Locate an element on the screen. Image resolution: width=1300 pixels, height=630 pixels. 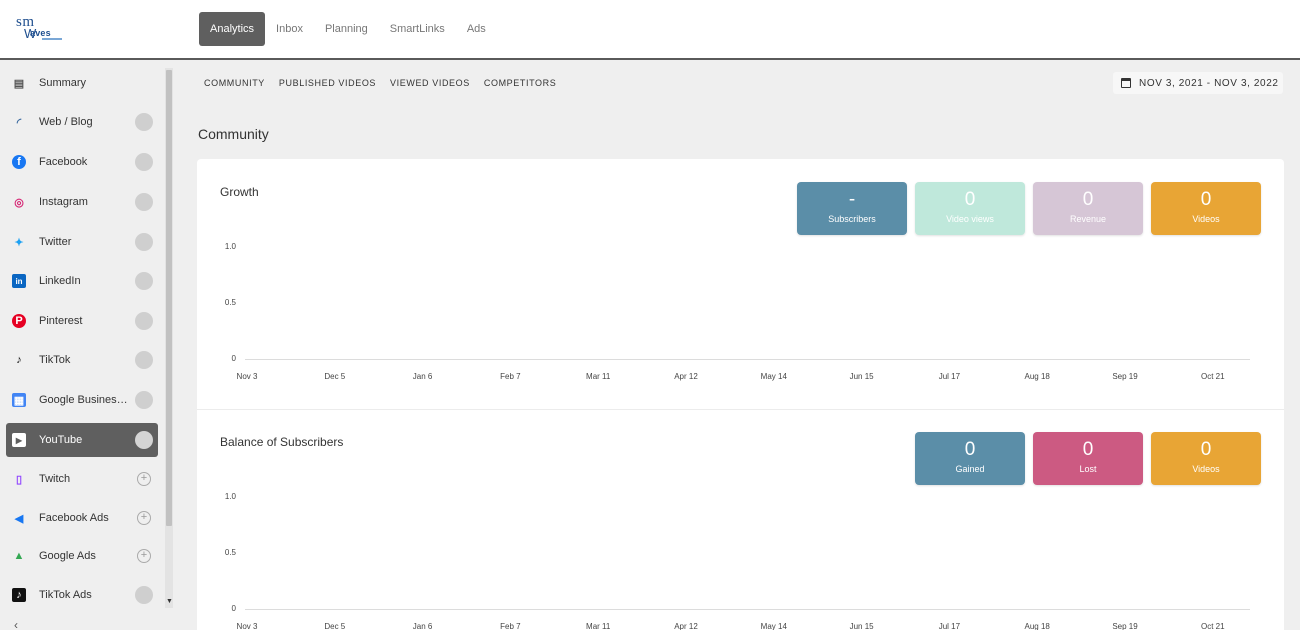
x-tick-label: Dec 5 is located at coordinates (335, 376).